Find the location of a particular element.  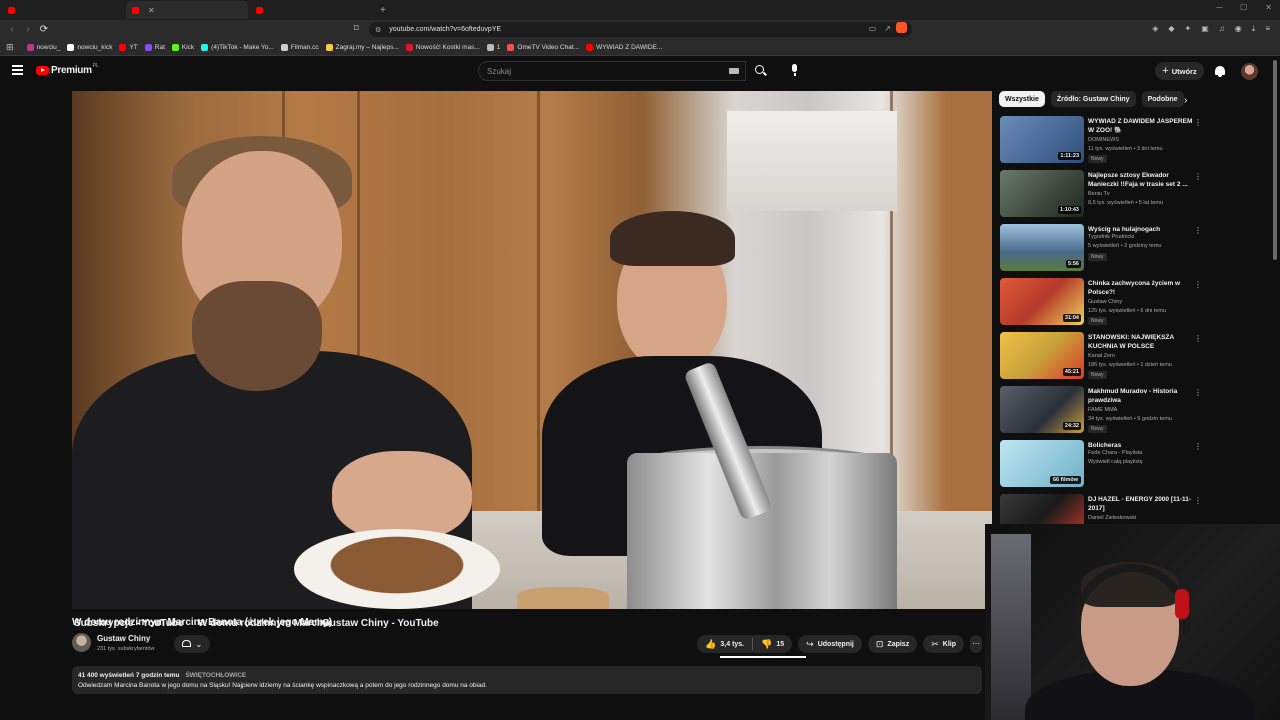

keyboard-icon is located at coordinates (734, 71).